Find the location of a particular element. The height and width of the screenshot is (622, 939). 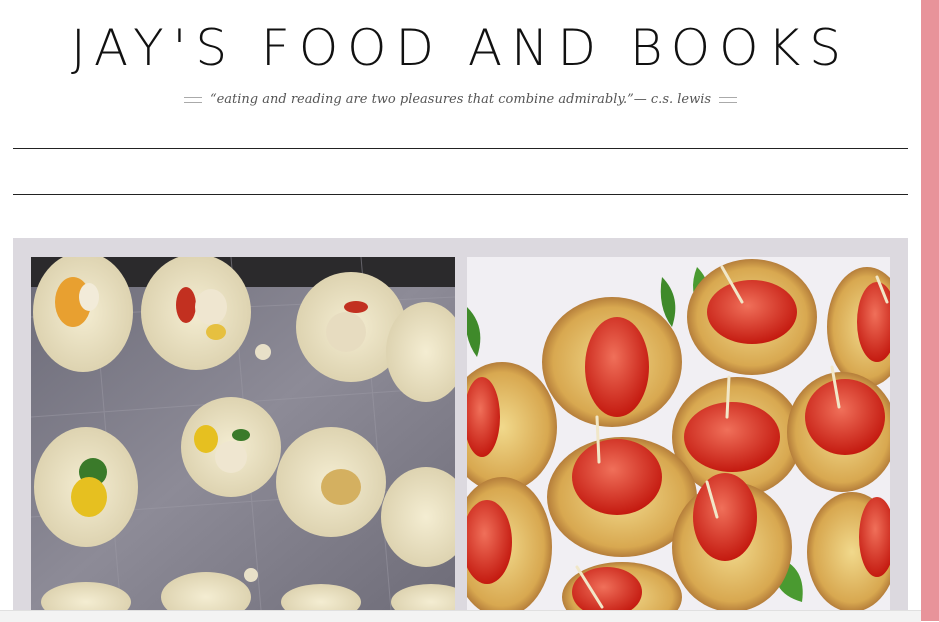

ornament-right is located at coordinates (728, 99).